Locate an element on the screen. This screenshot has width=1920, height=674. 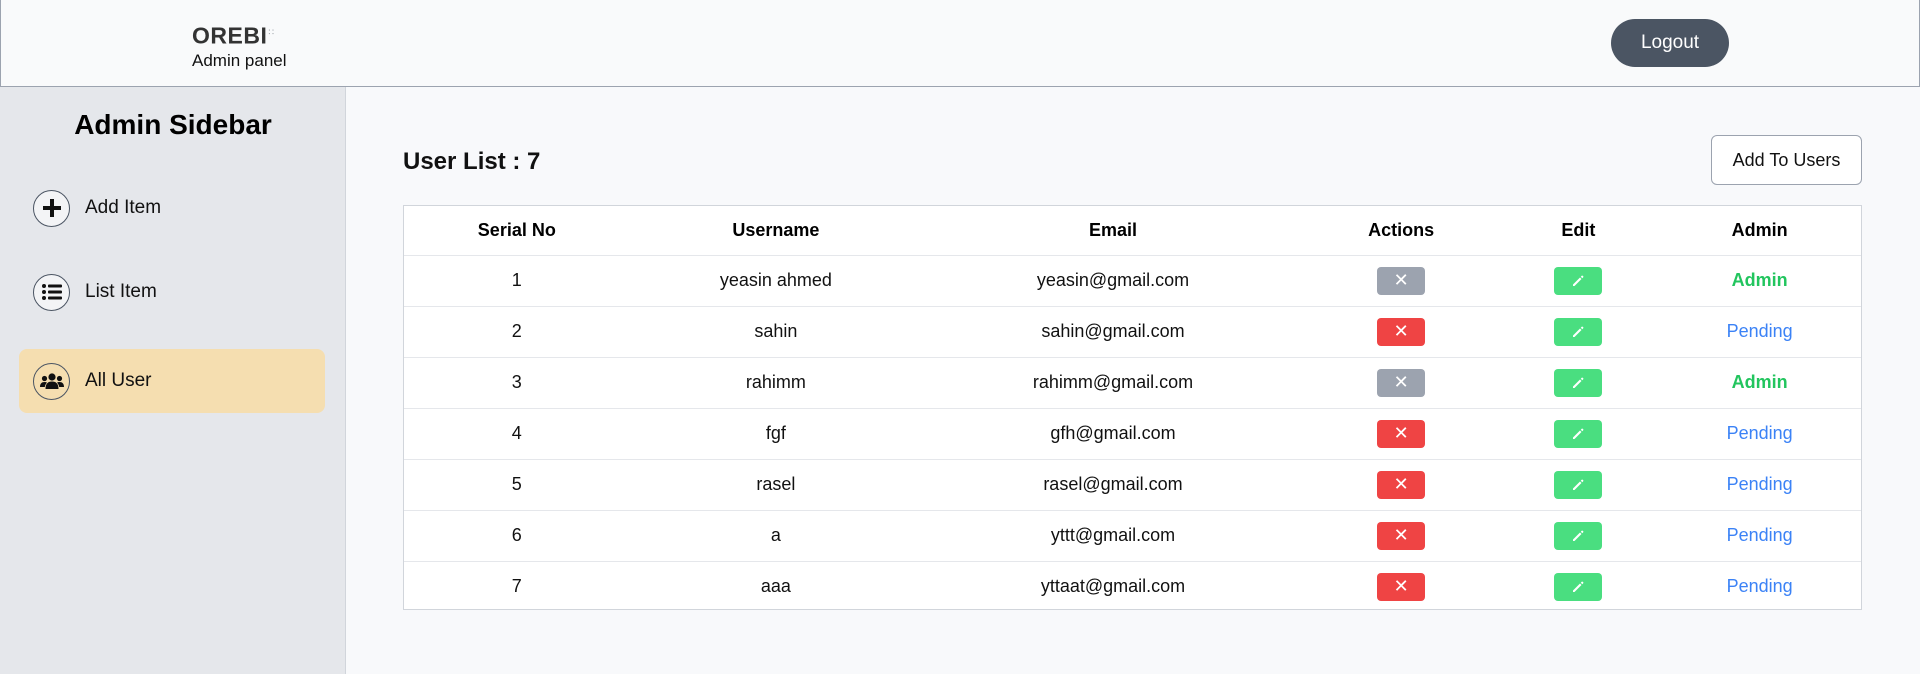
cell-serial: 5 is located at coordinates (517, 484).